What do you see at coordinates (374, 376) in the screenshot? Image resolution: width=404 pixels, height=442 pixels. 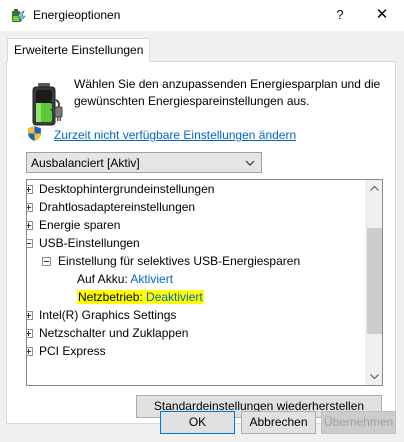 I see `scroll-down-arrow-icon` at bounding box center [374, 376].